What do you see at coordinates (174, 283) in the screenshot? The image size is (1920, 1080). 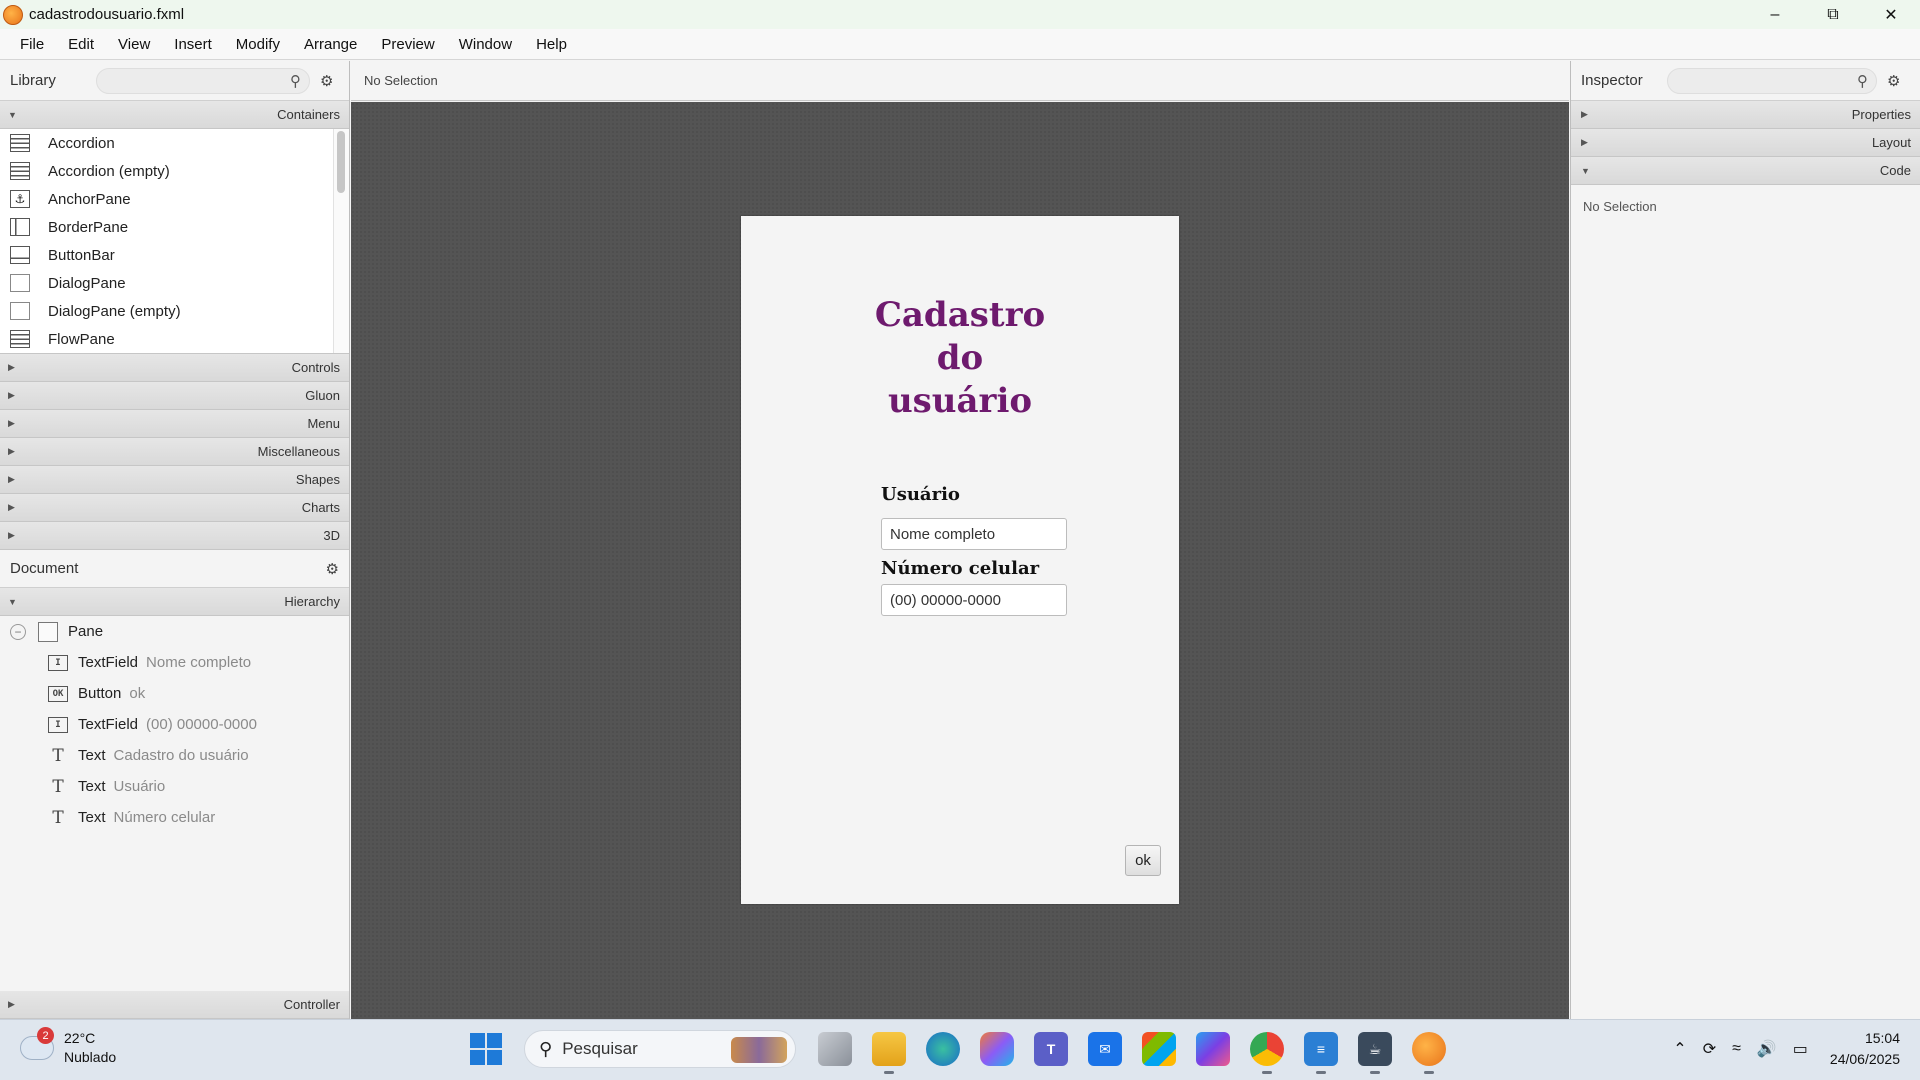 I see `list-item: DialogPane` at bounding box center [174, 283].